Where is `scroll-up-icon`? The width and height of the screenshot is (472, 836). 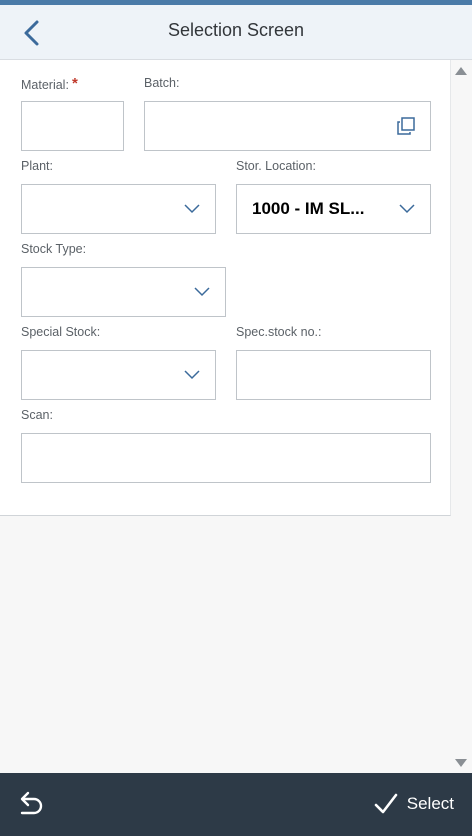 scroll-up-icon is located at coordinates (461, 71).